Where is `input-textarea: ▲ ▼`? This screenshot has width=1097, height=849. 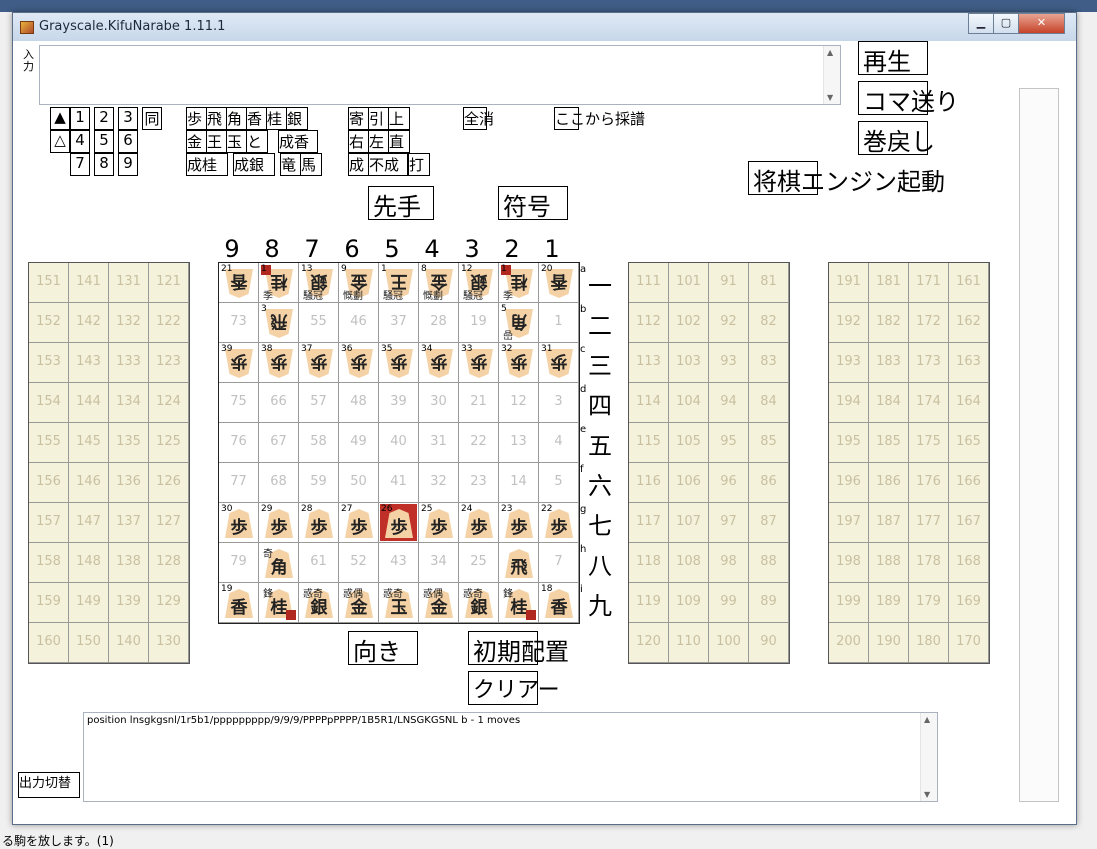
input-textarea: ▲ ▼ is located at coordinates (440, 75).